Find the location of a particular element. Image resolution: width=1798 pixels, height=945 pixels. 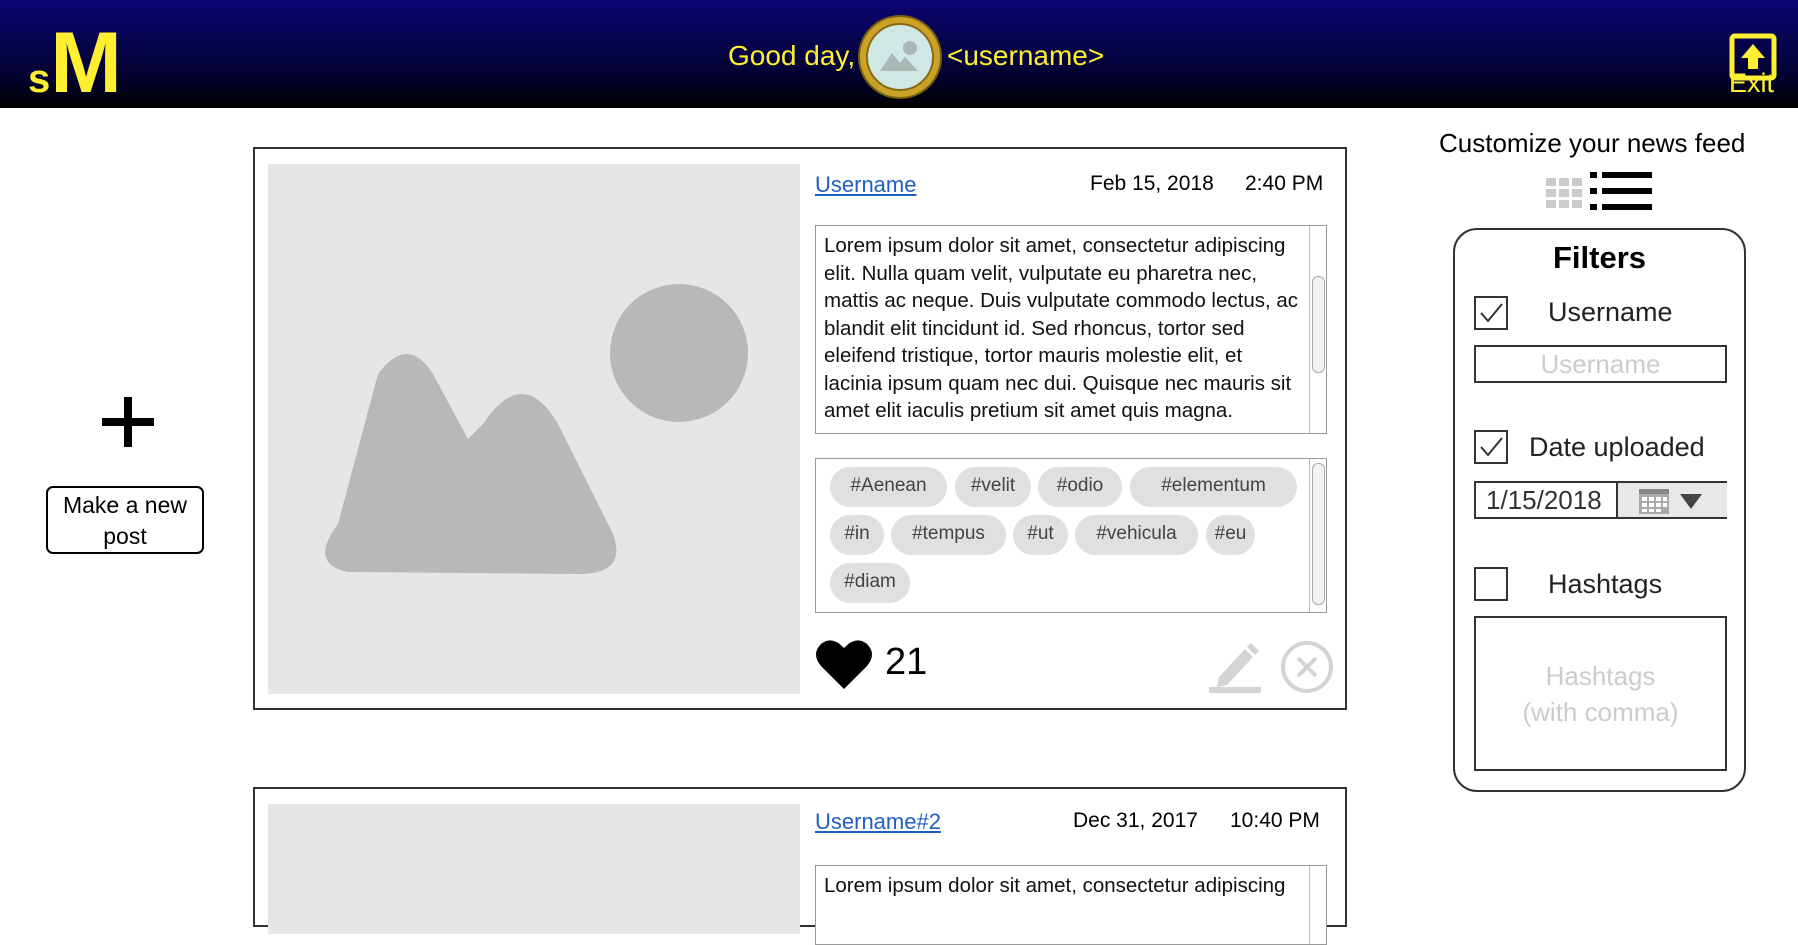

hashtags-placeholder: Hashtags (with comma) is located at coordinates (1600, 694).